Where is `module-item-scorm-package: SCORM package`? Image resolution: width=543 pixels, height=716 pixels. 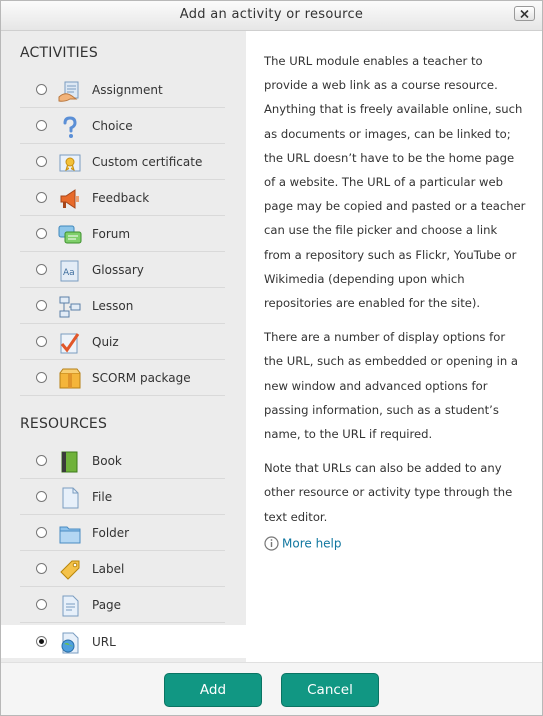
module-item-scorm-package: SCORM package is located at coordinates (122, 378).